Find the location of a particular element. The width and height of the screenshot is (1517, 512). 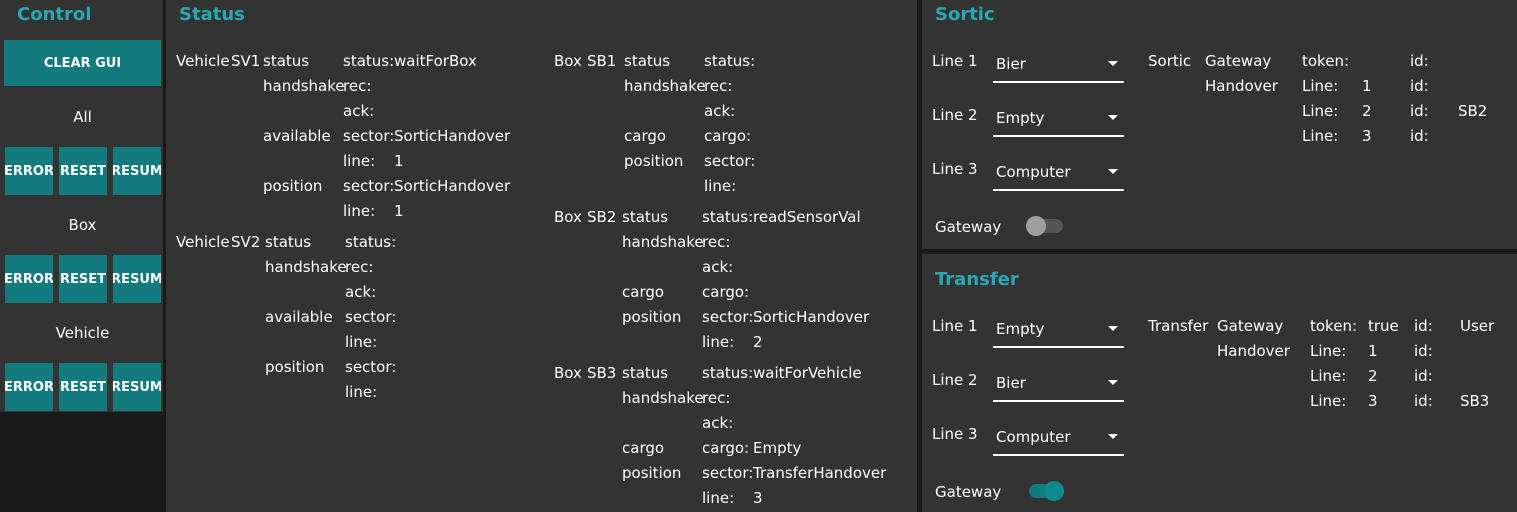

box-error-button: ERROR is located at coordinates (29, 279).